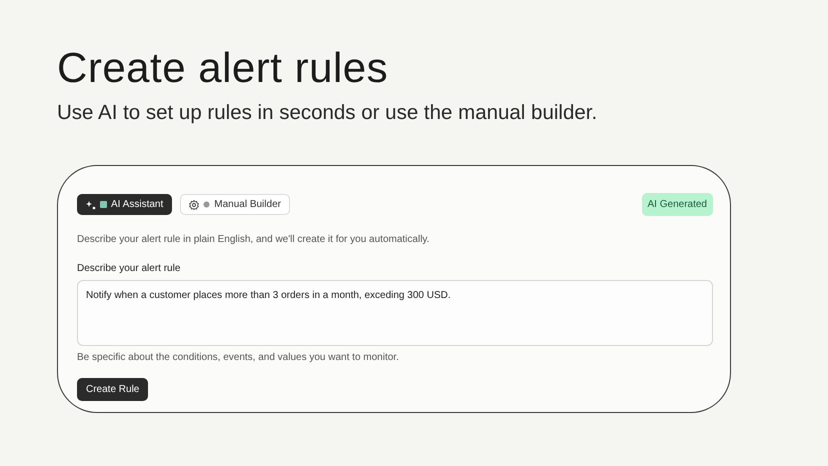 This screenshot has height=466, width=828. What do you see at coordinates (395, 313) in the screenshot?
I see `rule-input-field: Notify when a customer places more than 3 orders in a month, exceding 300 USD.` at bounding box center [395, 313].